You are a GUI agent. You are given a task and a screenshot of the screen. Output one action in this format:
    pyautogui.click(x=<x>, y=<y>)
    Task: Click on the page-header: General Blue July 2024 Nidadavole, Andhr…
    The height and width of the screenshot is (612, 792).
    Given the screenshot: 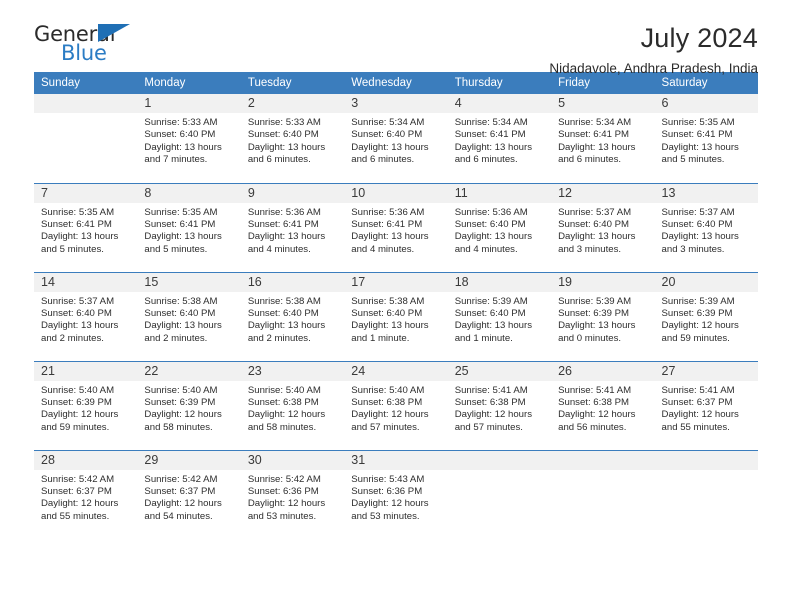 What is the action you would take?
    pyautogui.click(x=396, y=38)
    